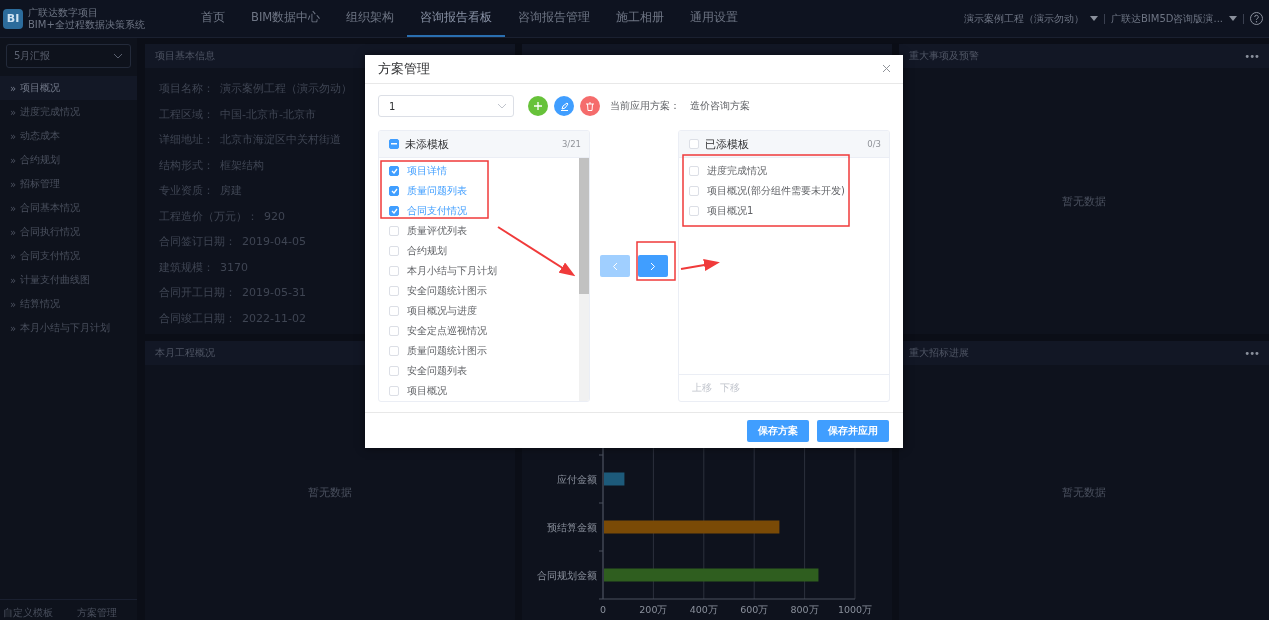 This screenshot has height=620, width=1269. I want to click on sidebar-label: 合约规划, so click(40, 160).